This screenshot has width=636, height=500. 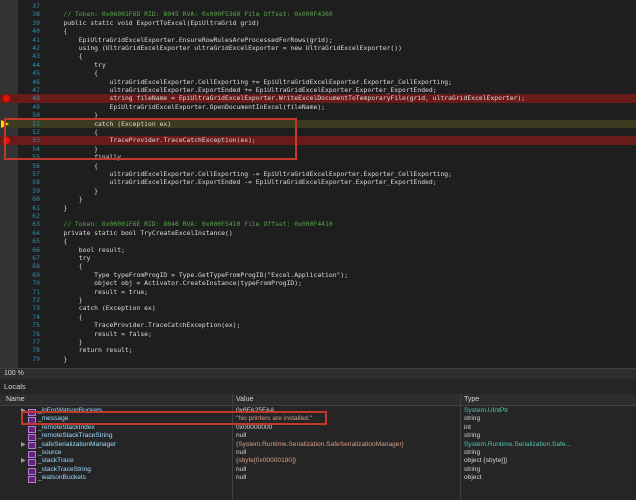 What do you see at coordinates (318, 478) in the screenshot?
I see `locals-row: _watsonBuckets null object` at bounding box center [318, 478].